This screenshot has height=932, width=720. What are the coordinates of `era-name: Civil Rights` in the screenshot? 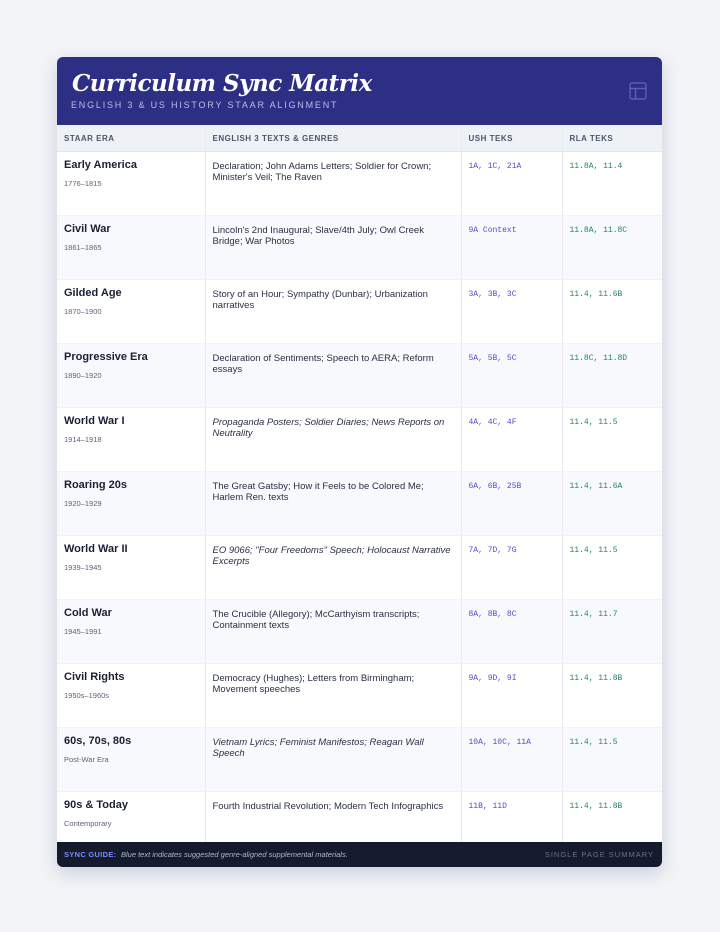 It's located at (94, 677).